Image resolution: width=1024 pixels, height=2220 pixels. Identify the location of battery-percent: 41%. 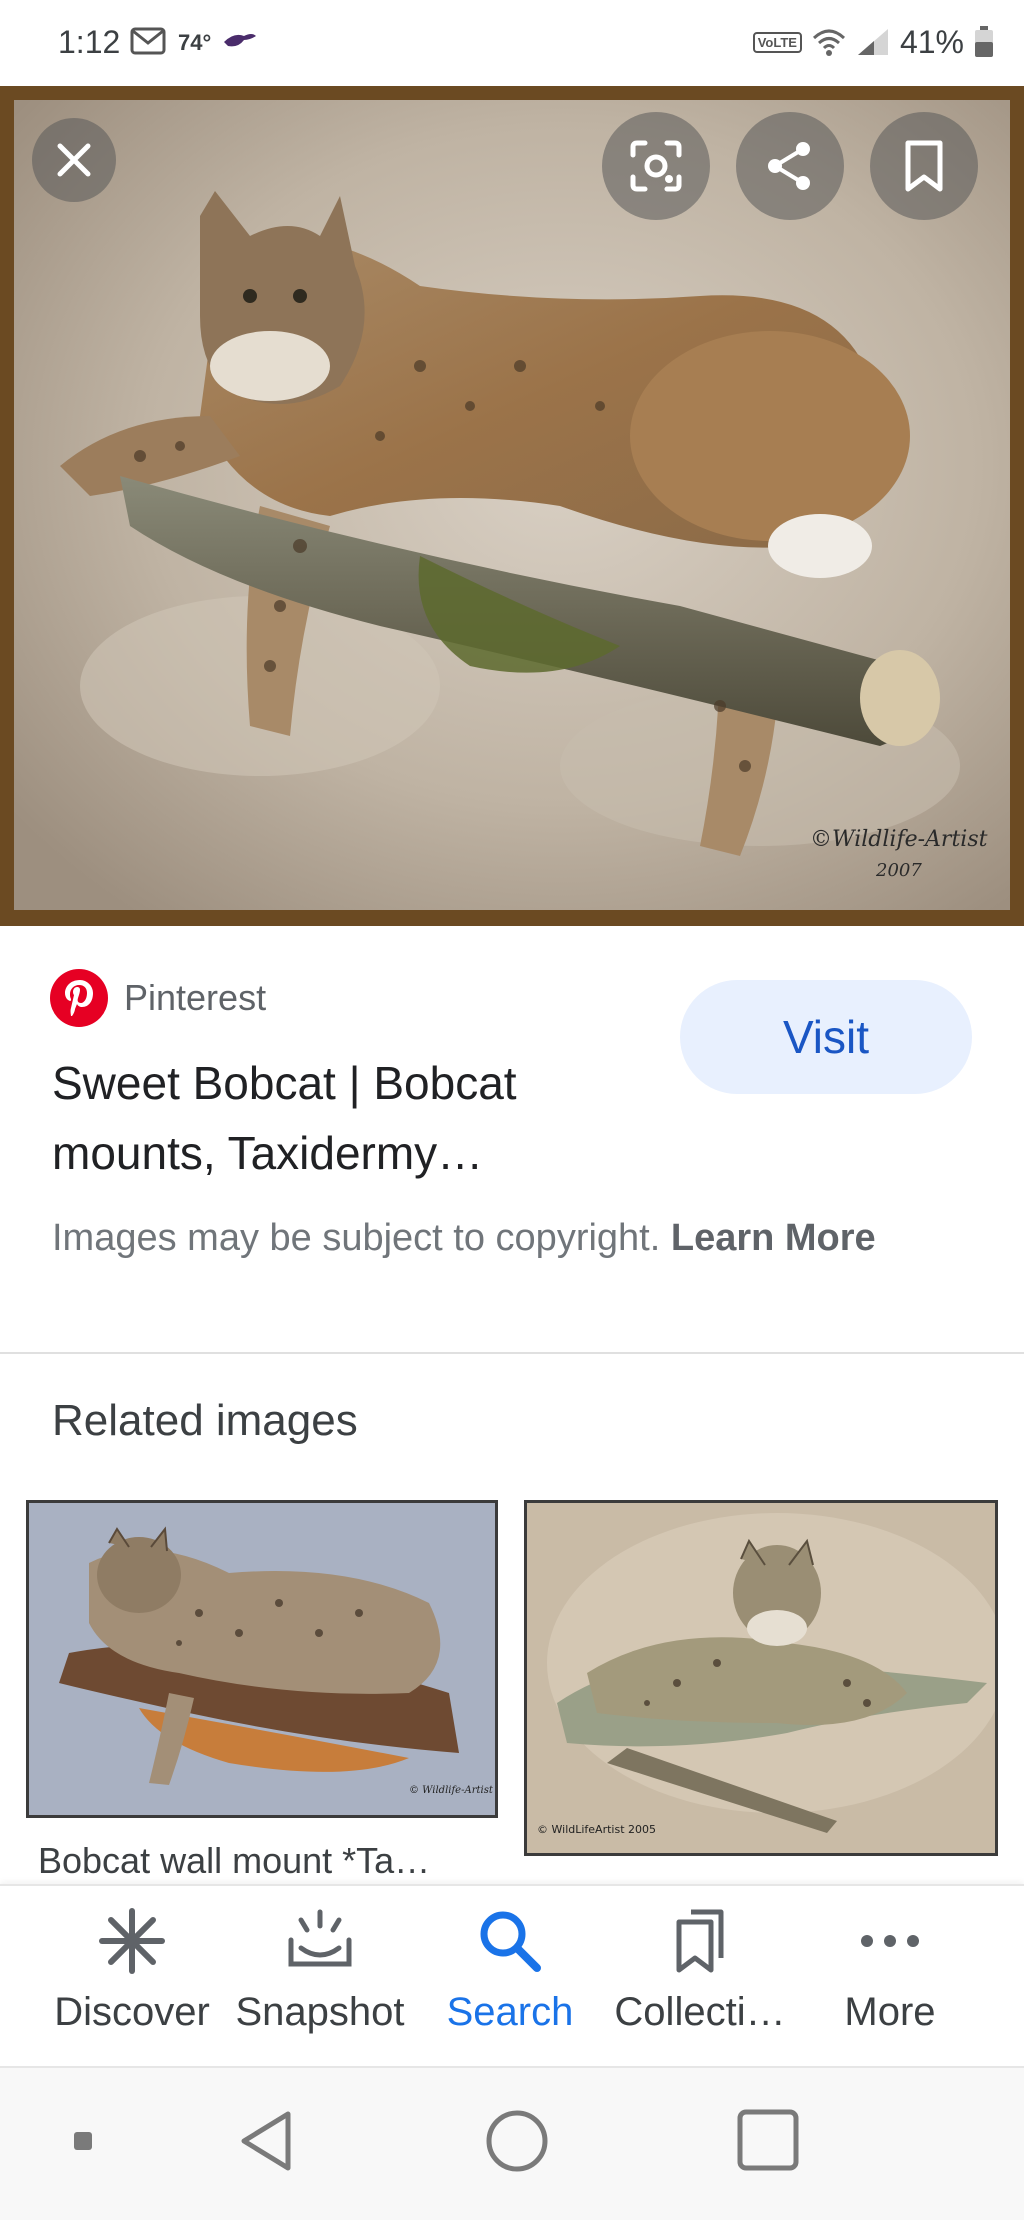
(931, 41).